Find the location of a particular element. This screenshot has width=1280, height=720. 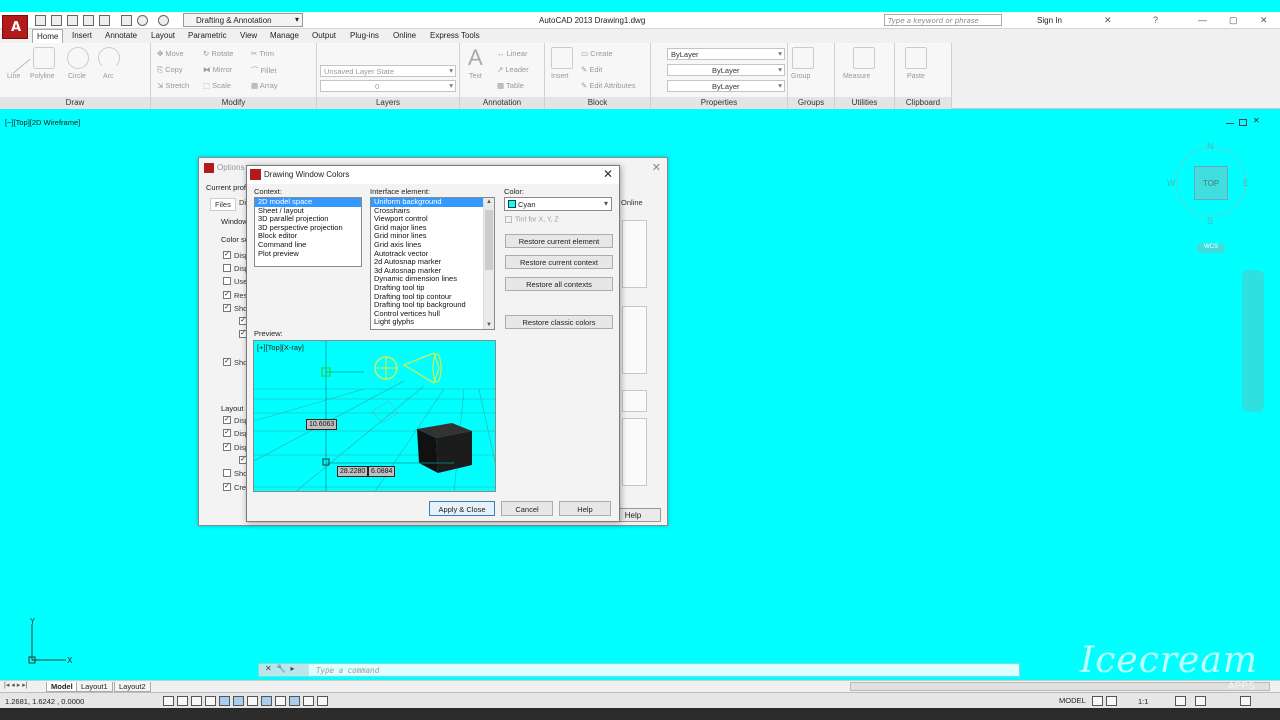

linetype-property-select: ByLayer is located at coordinates (726, 70).